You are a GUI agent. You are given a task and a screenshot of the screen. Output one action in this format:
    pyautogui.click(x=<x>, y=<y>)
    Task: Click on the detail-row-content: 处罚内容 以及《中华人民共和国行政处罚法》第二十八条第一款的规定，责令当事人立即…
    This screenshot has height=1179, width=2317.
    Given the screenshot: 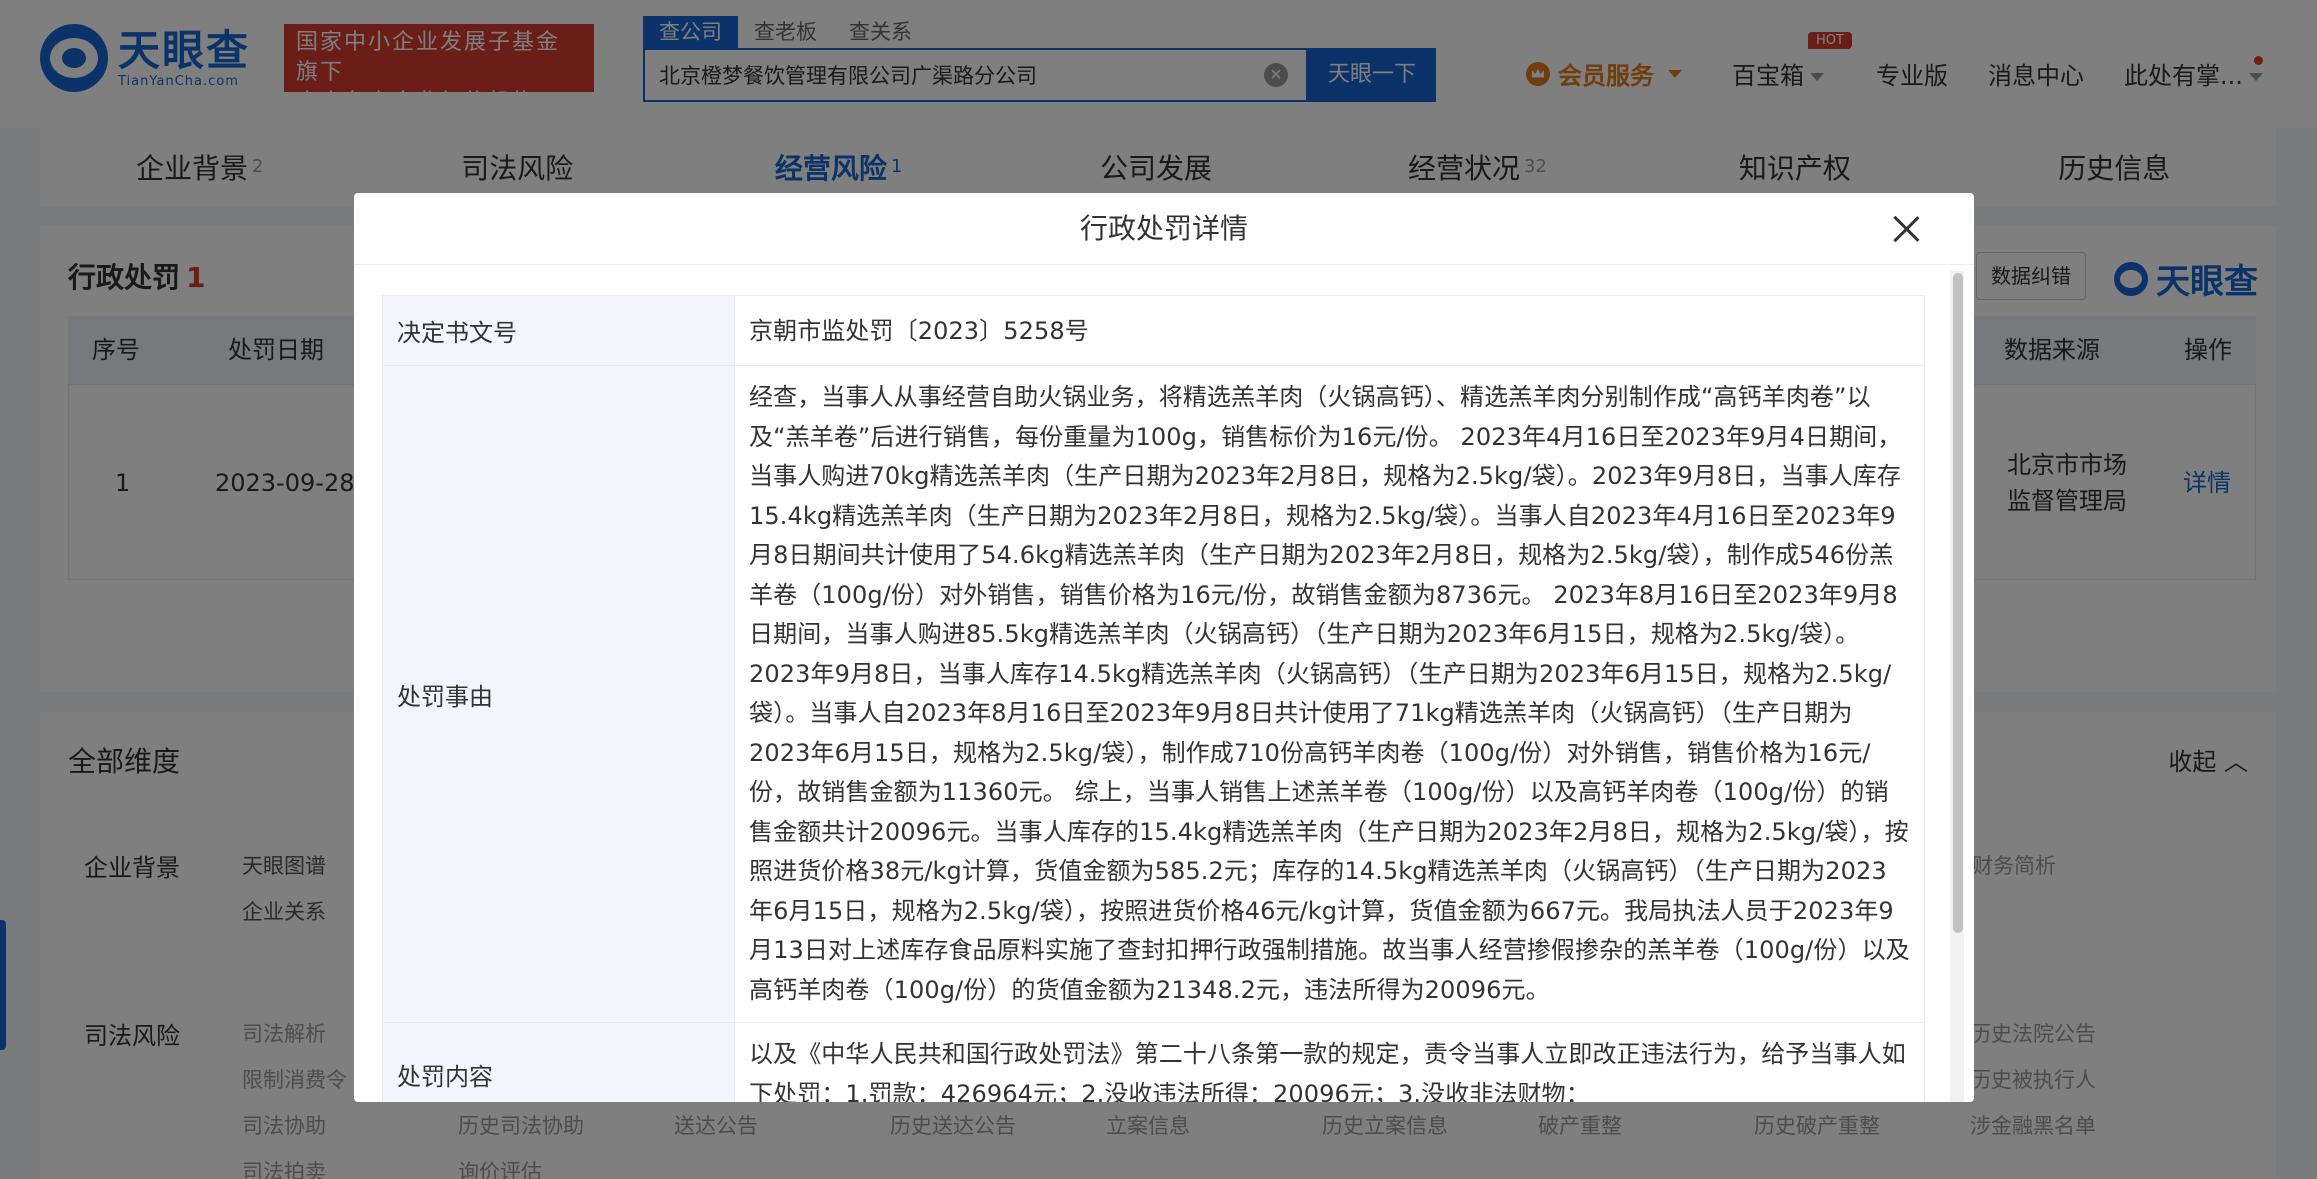 What is the action you would take?
    pyautogui.click(x=1153, y=1062)
    